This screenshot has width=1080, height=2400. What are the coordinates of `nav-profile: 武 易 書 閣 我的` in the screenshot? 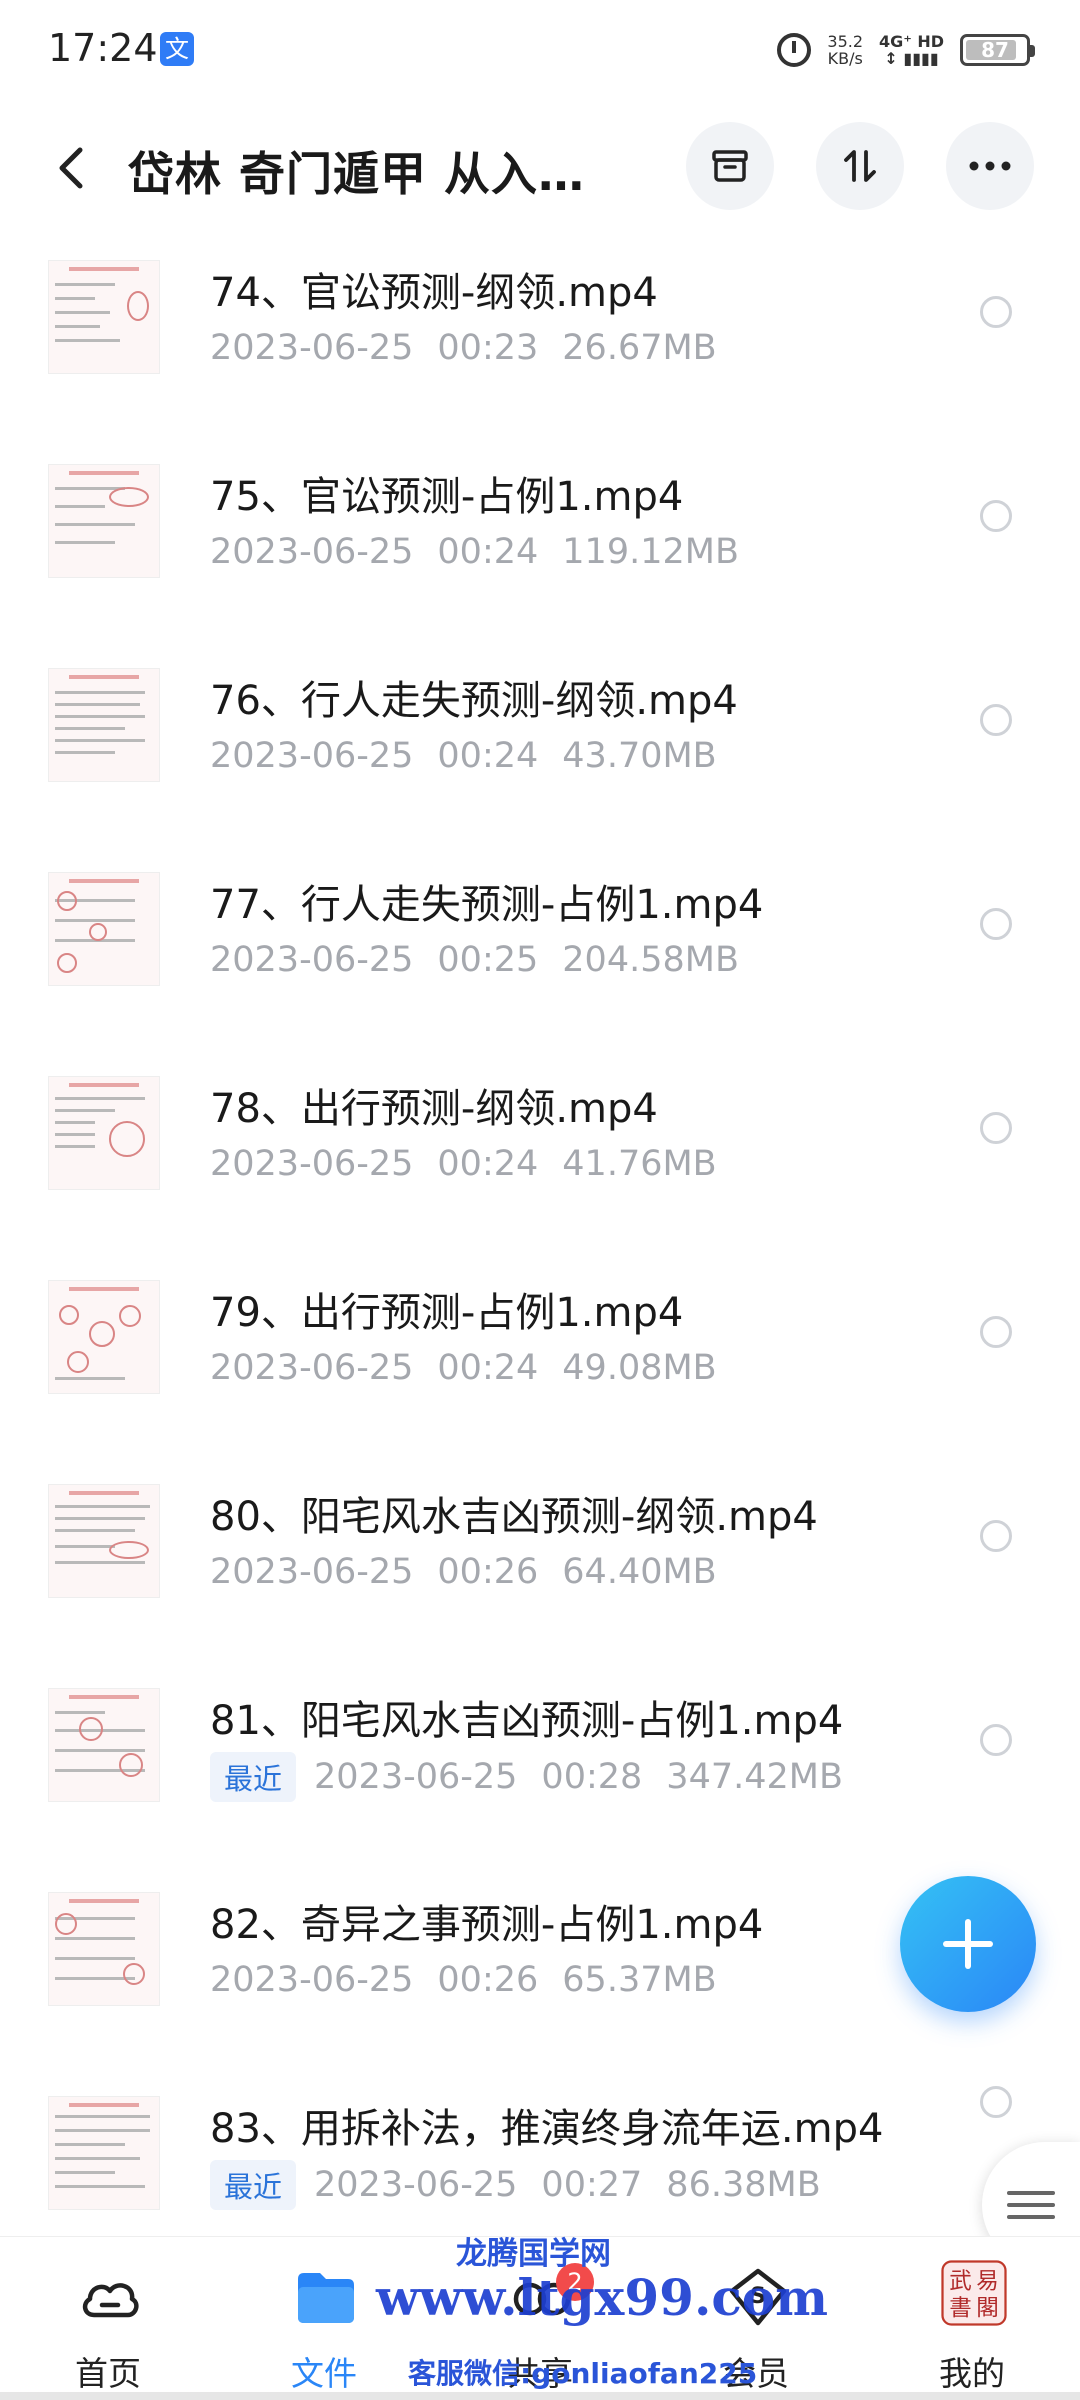 It's located at (972, 2318).